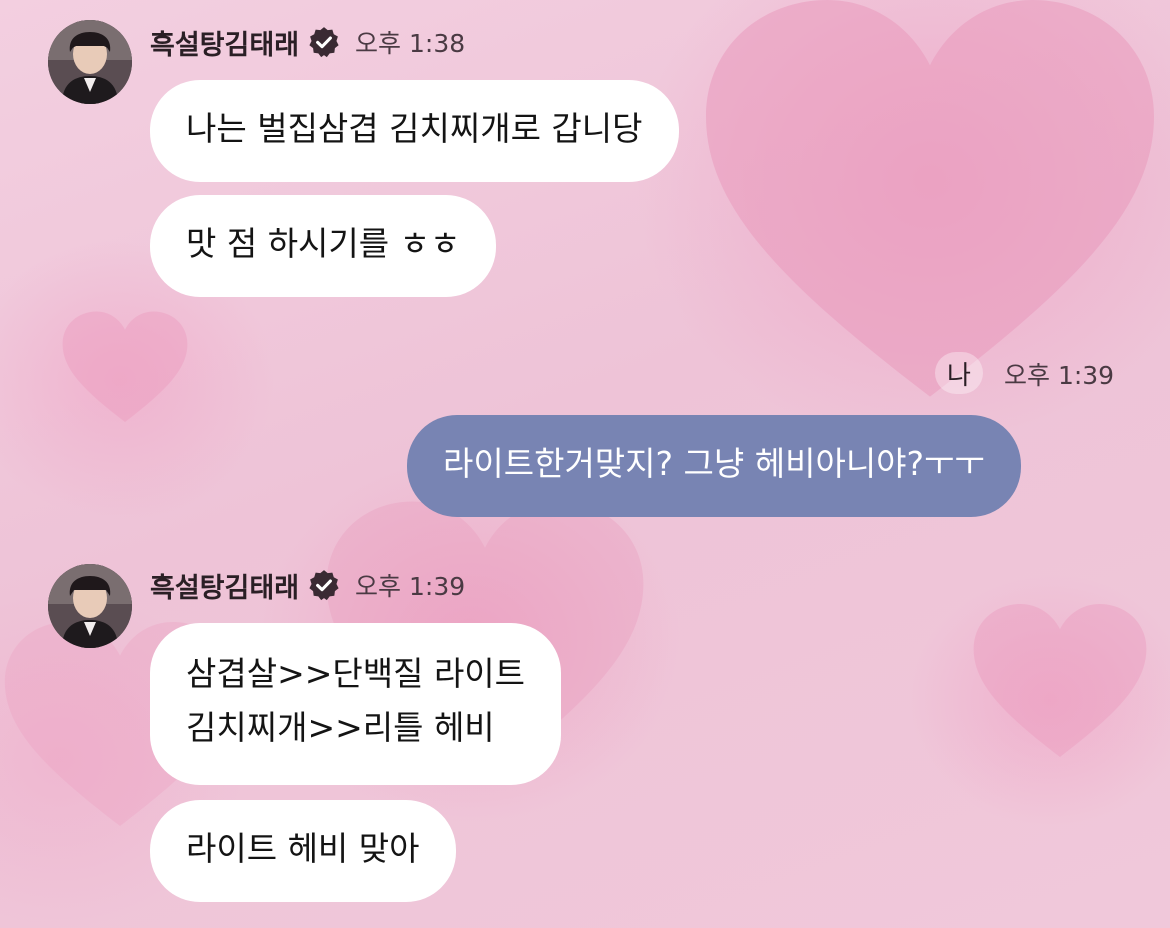 This screenshot has width=1170, height=928. I want to click on message-text-line: 김치찌개>>리틀 헤비, so click(340, 727).